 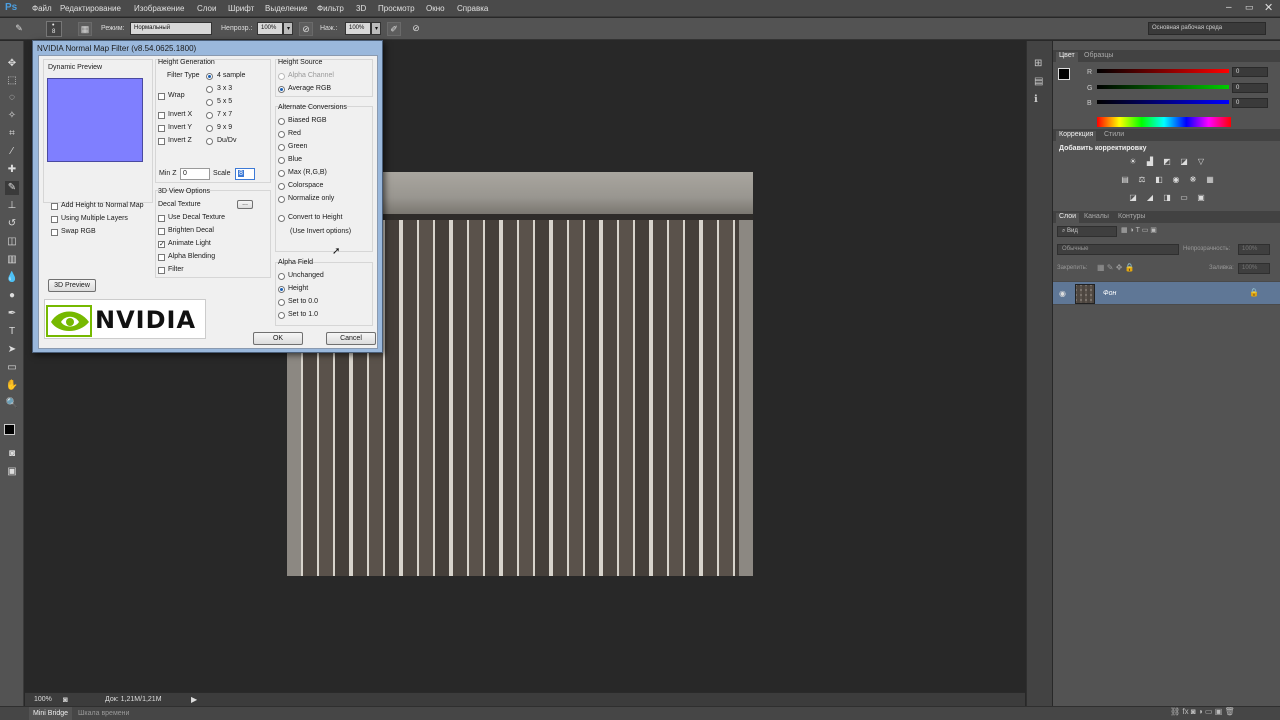 What do you see at coordinates (1067, 57) in the screenshot?
I see `tab-color: Цвет` at bounding box center [1067, 57].